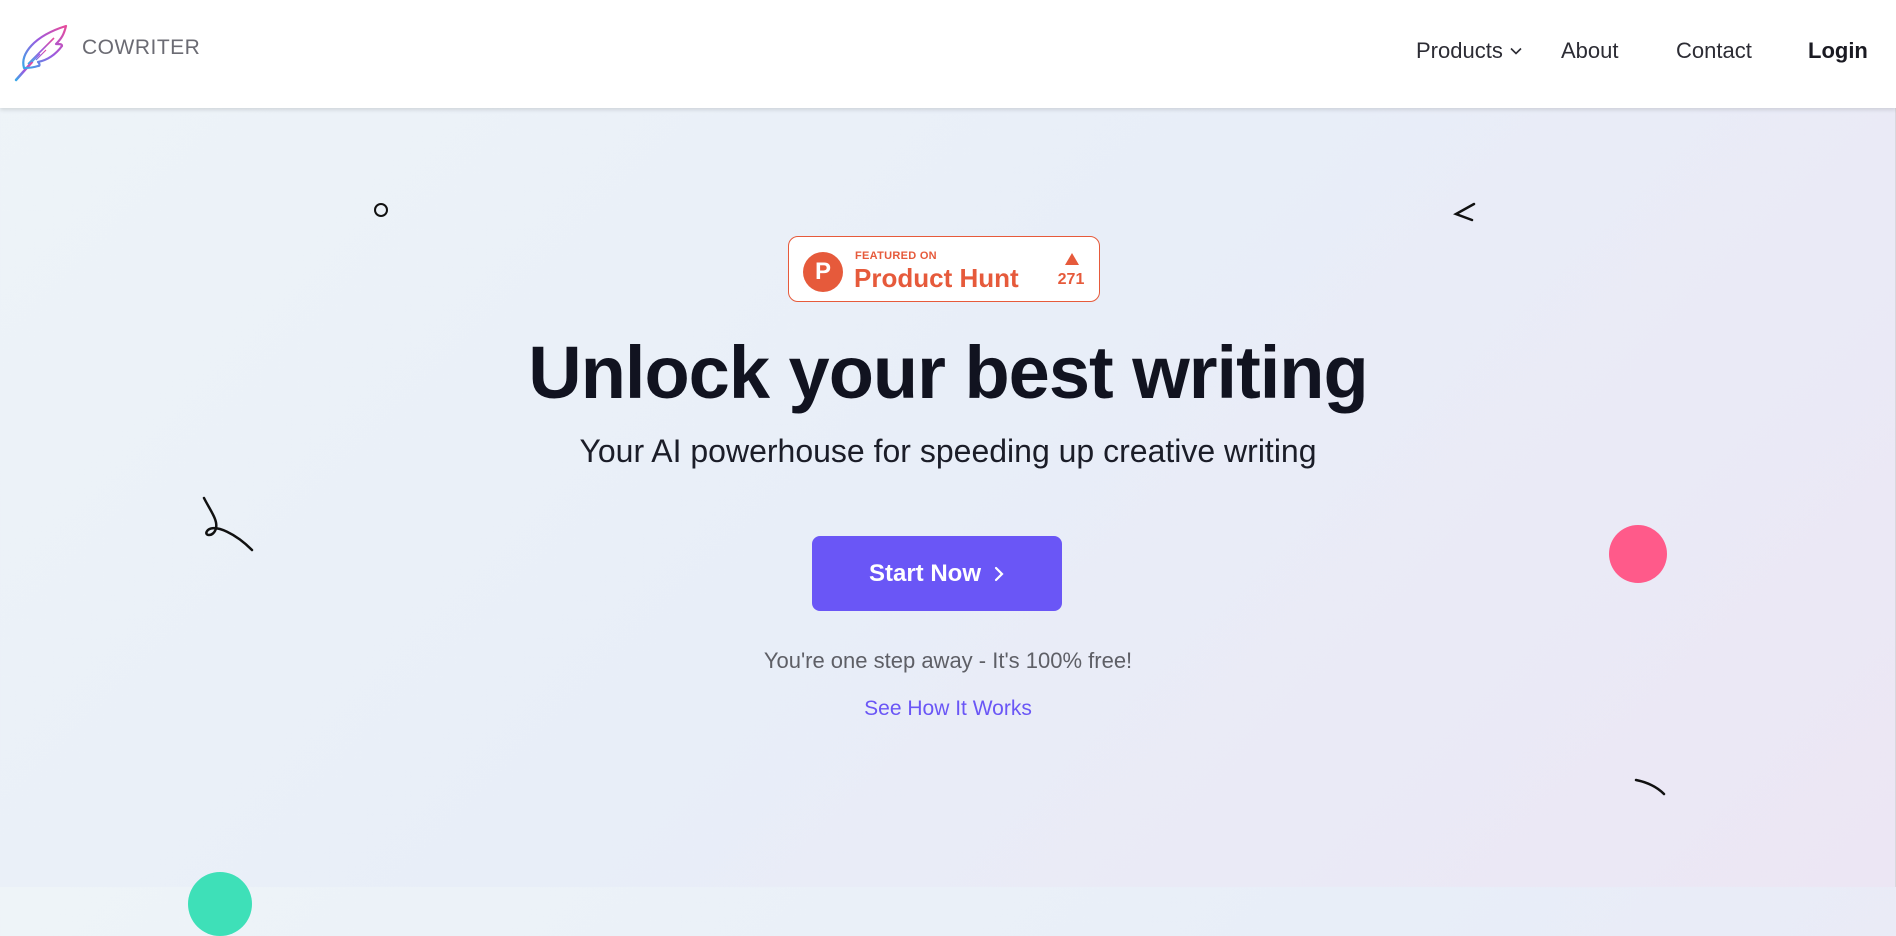 This screenshot has width=1896, height=936. Describe the element at coordinates (948, 660) in the screenshot. I see `free-note: You're one step away - It's 100% free!` at that location.